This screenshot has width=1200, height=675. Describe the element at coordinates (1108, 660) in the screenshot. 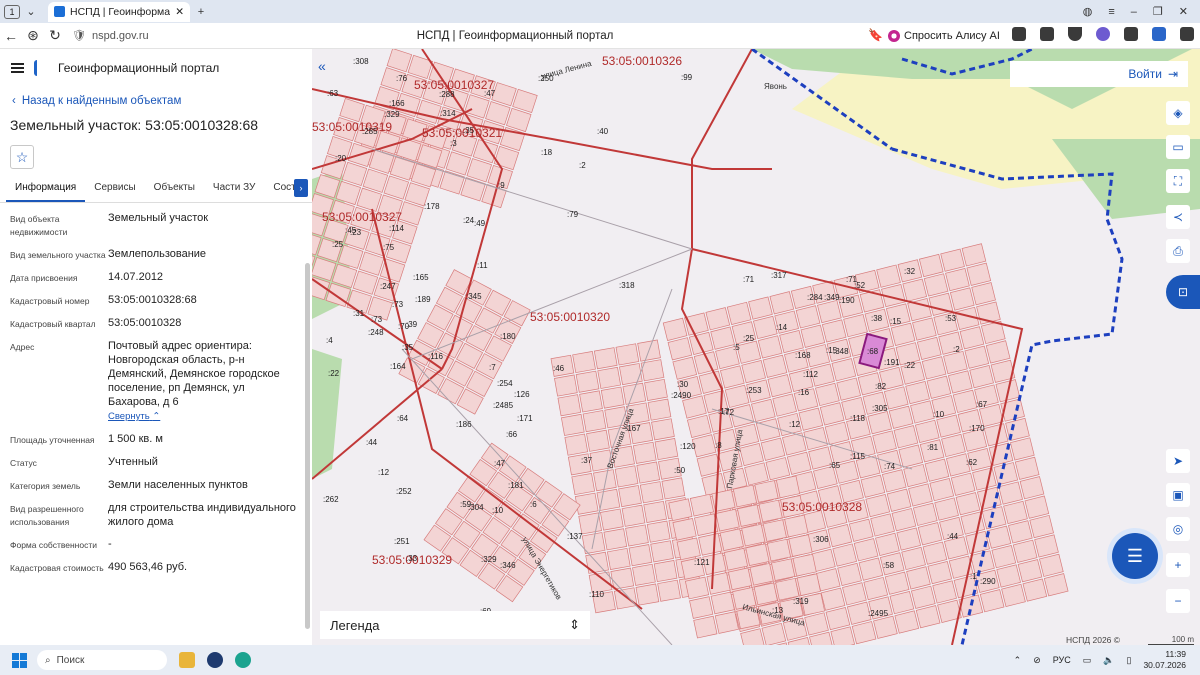

I see `volume-icon: 🔈` at that location.